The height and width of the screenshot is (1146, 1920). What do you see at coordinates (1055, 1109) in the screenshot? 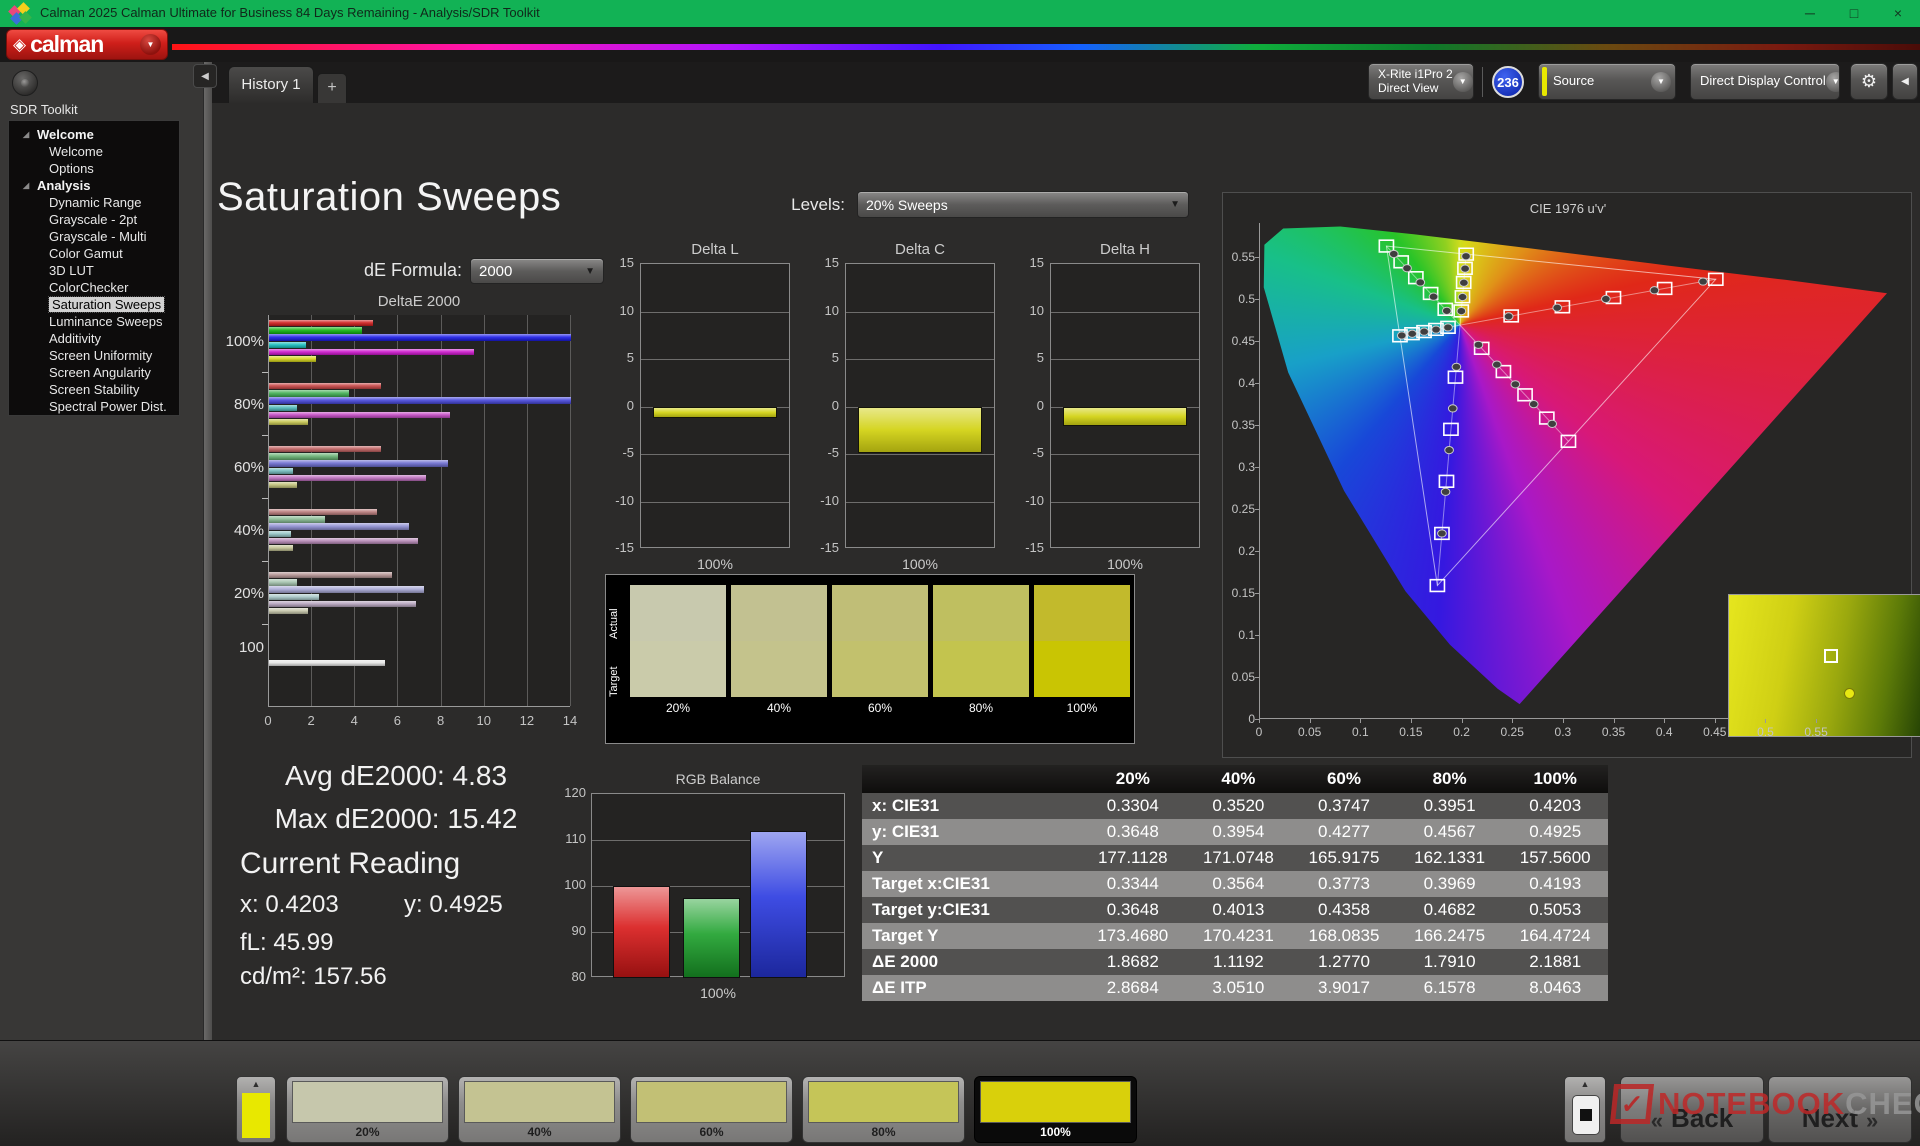
I see `pattern-button-100: 100%` at bounding box center [1055, 1109].